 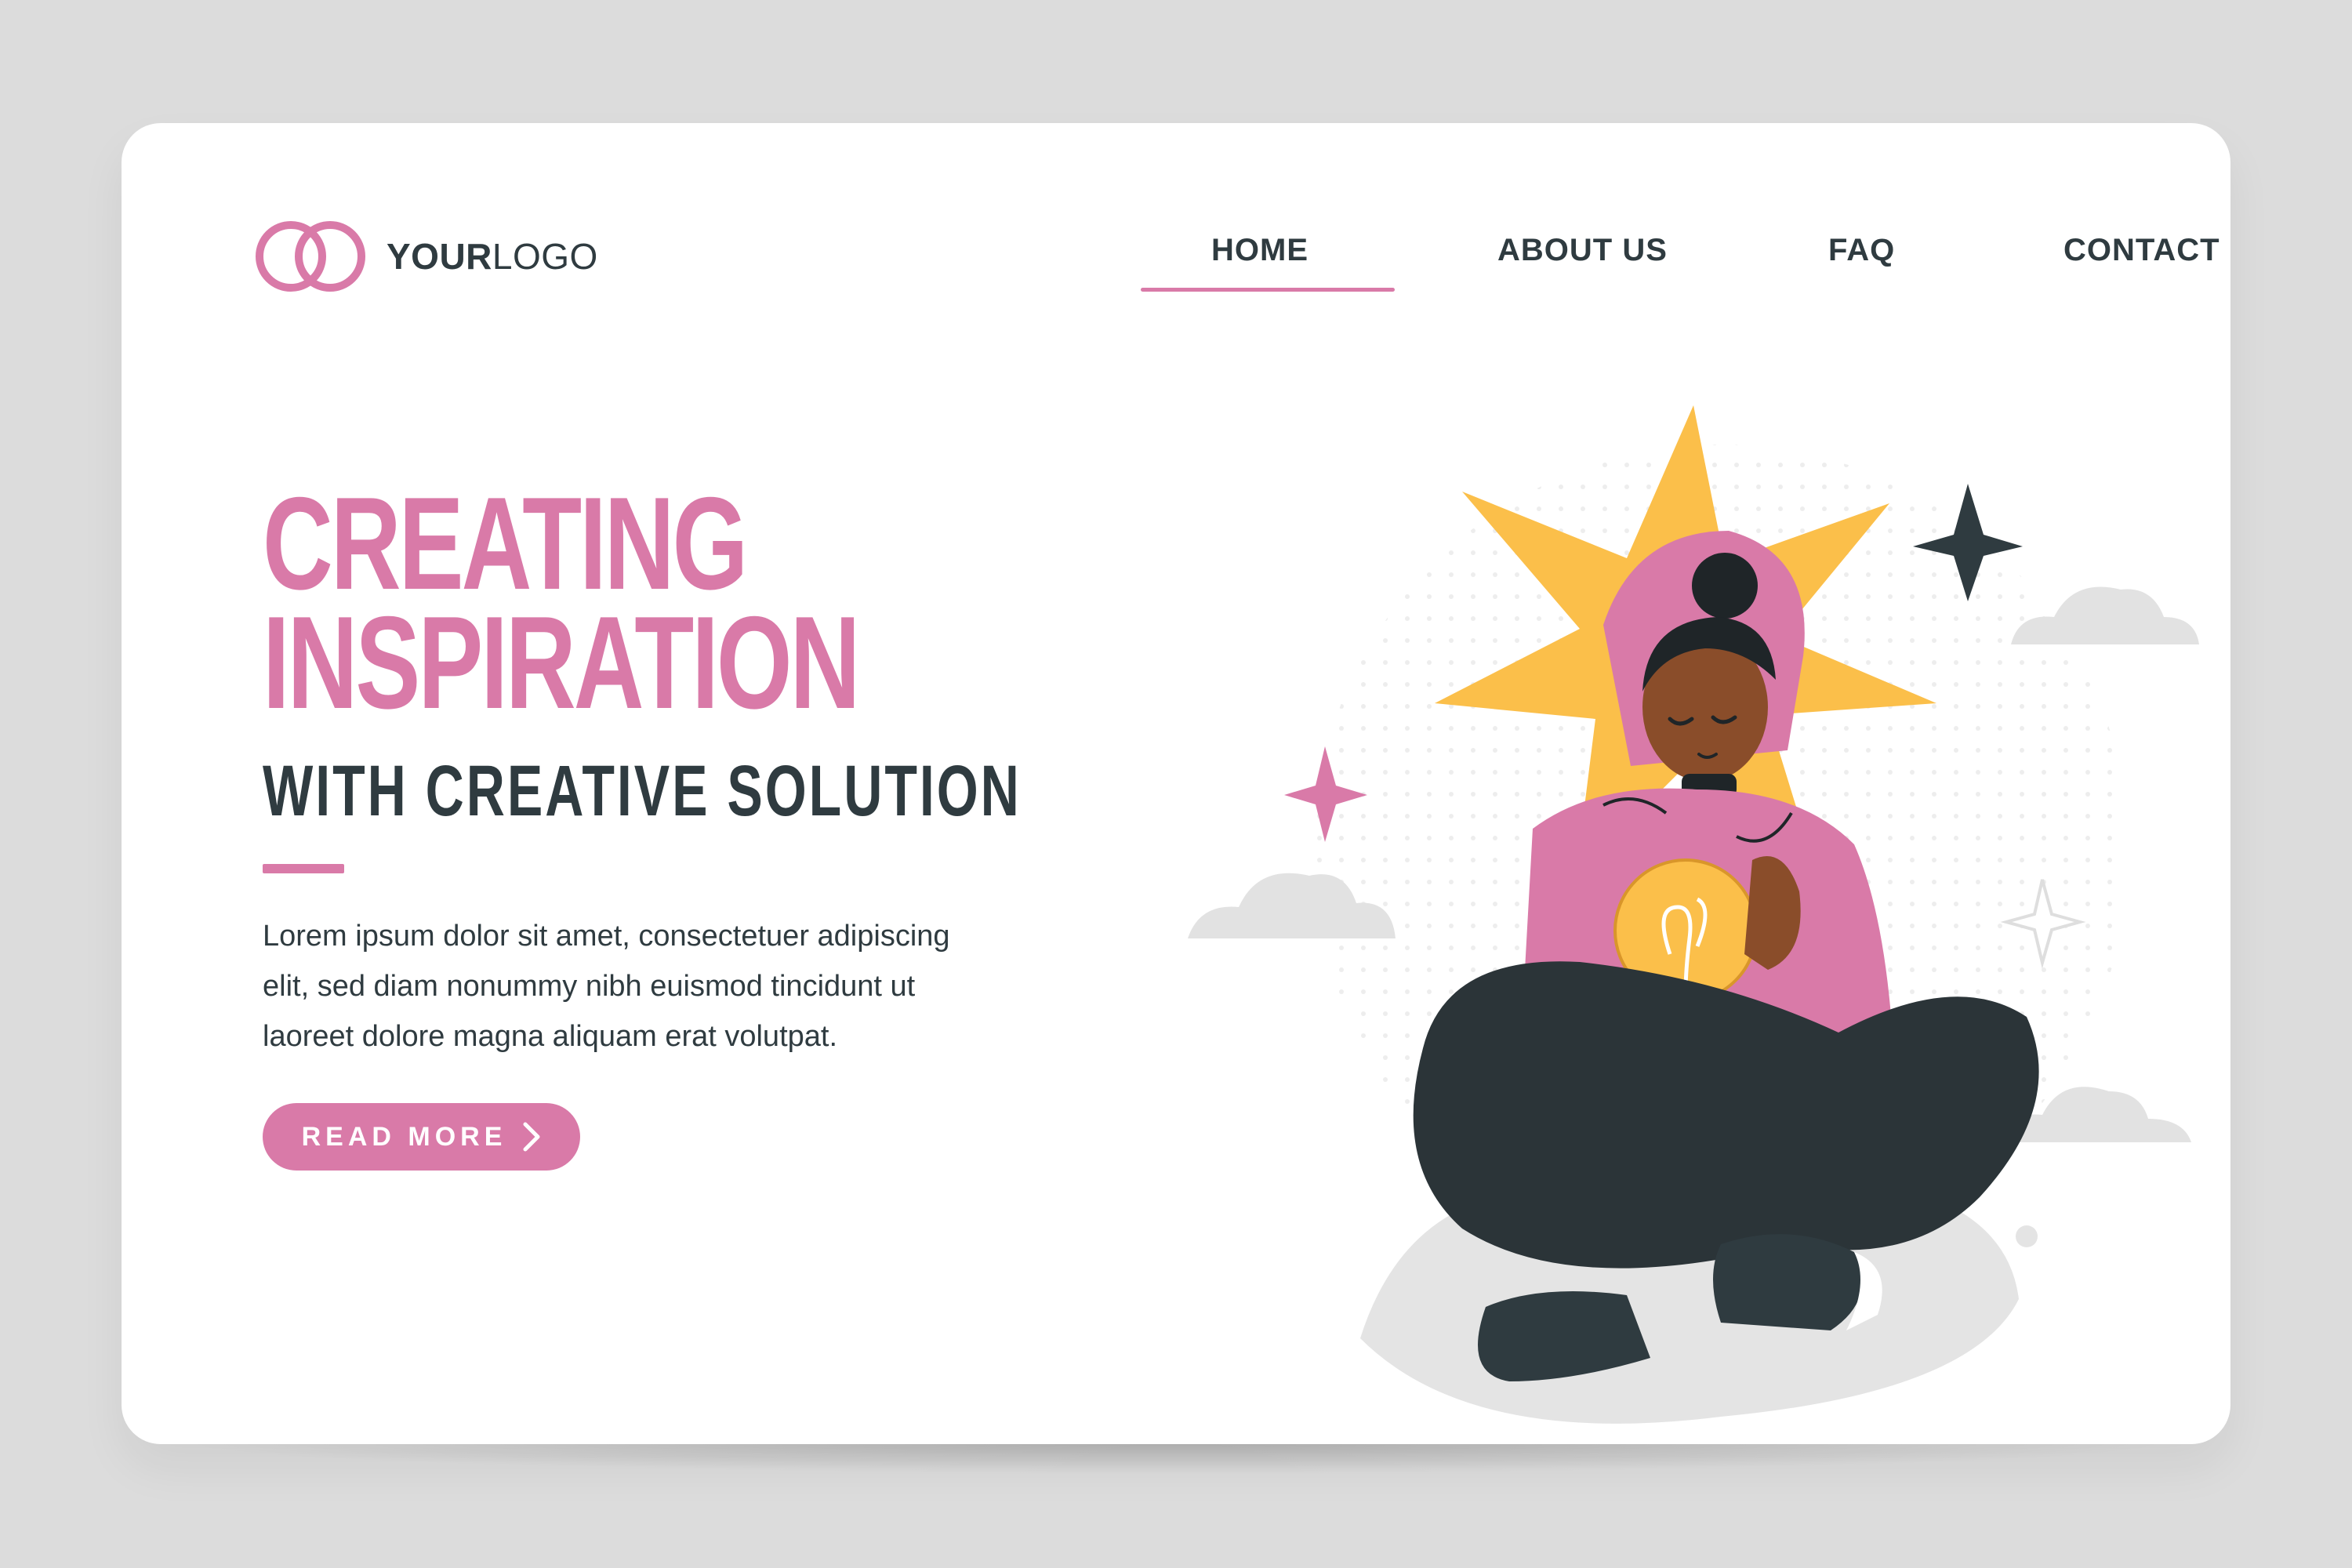 What do you see at coordinates (440, 256) in the screenshot?
I see `logo-text-bold: YOUR` at bounding box center [440, 256].